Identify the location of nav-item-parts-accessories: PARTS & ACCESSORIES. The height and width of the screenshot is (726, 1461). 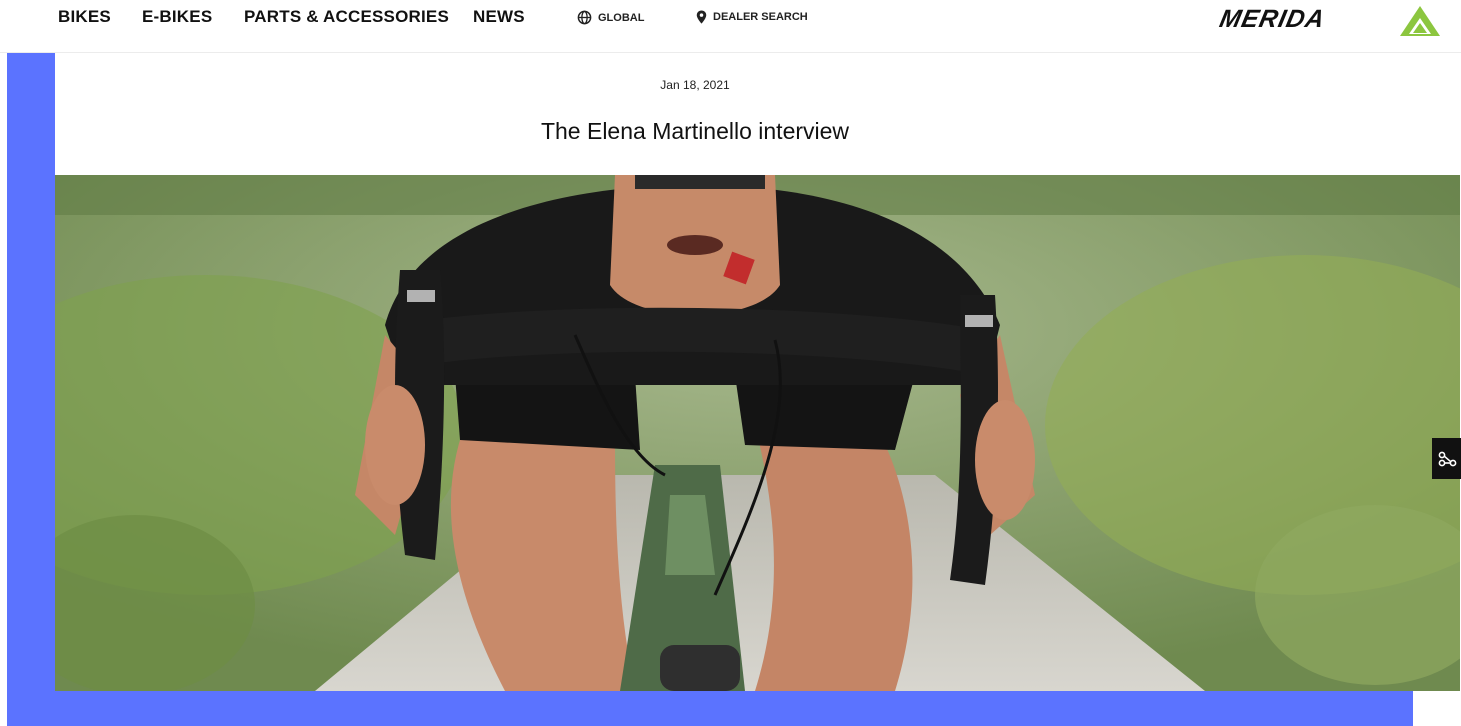
(346, 17).